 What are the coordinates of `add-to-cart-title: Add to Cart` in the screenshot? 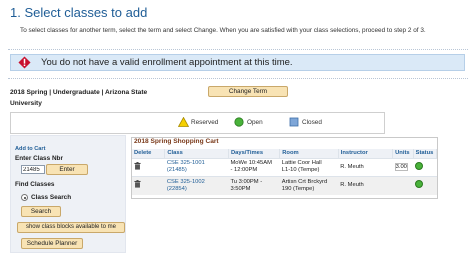 It's located at (30, 149).